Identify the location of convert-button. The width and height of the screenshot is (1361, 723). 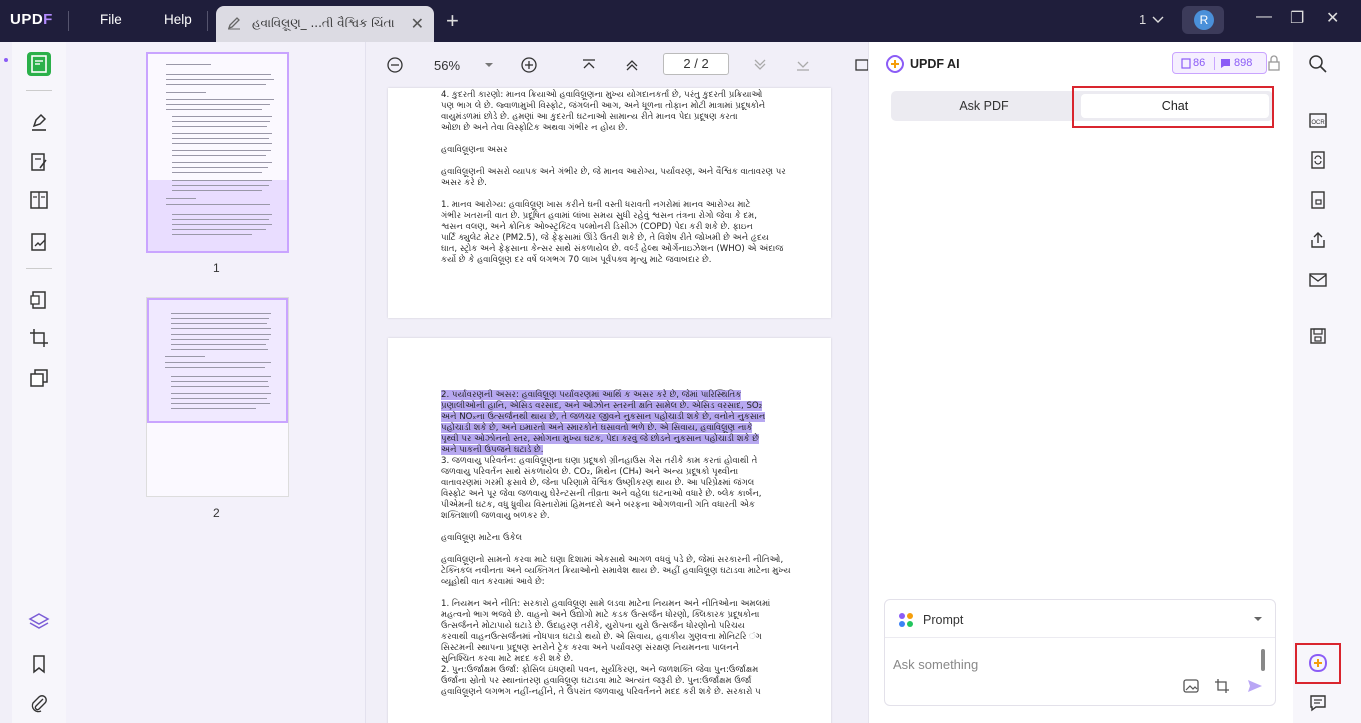
(1318, 160).